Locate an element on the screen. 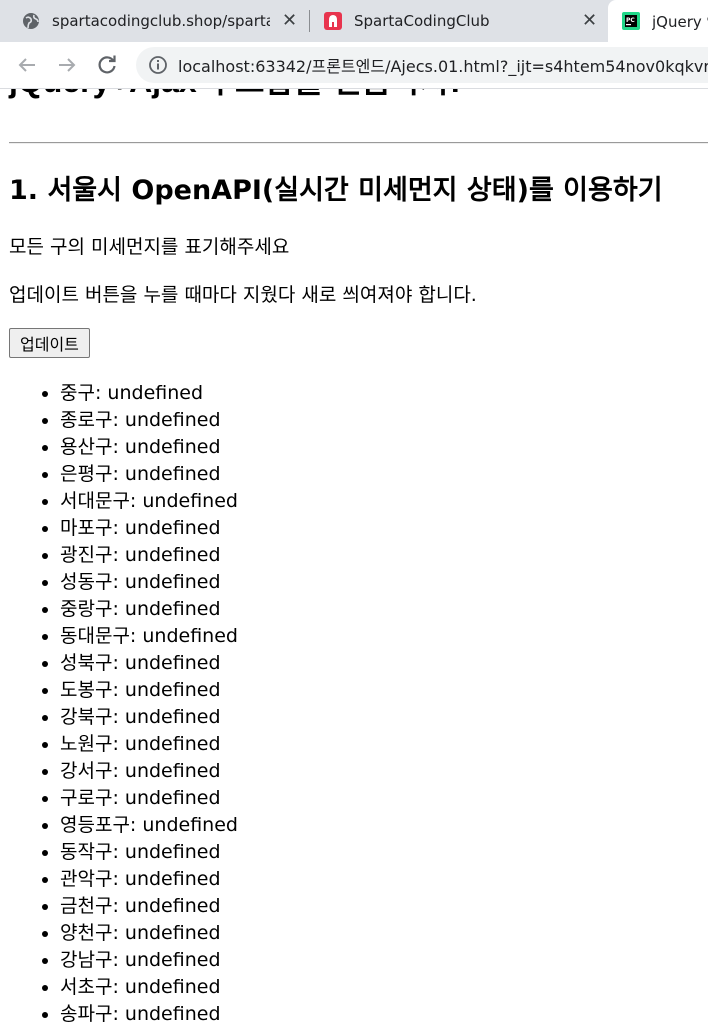 This screenshot has width=708, height=1026. spartan-helmet-icon is located at coordinates (333, 21).